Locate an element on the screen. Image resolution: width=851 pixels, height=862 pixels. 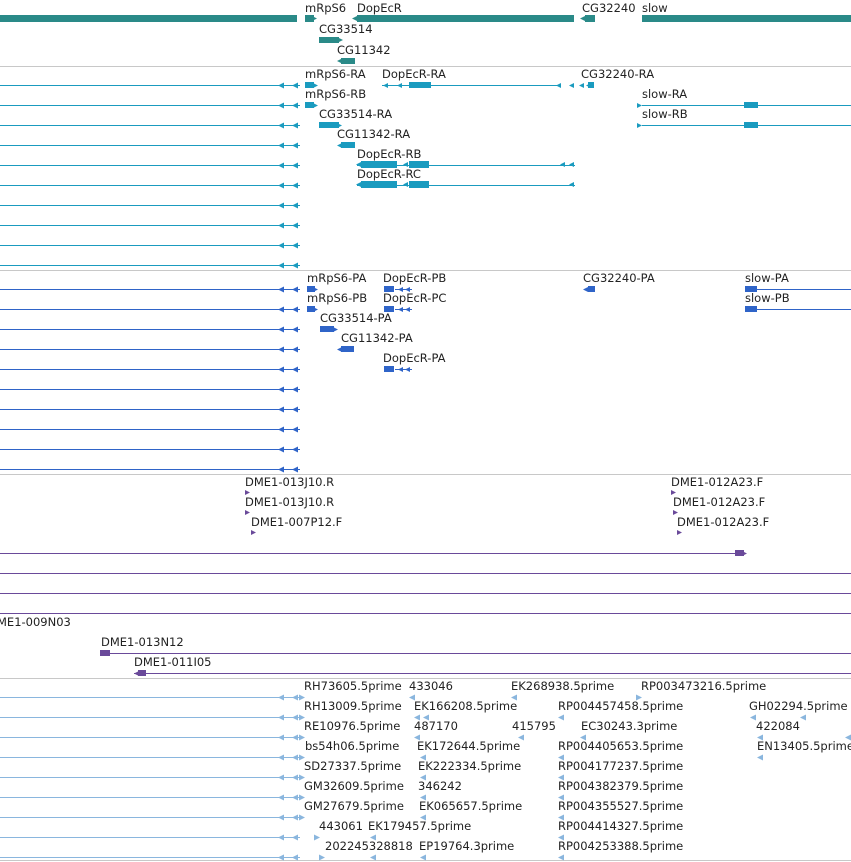
est-label: GM32609.5prime is located at coordinates (354, 786).